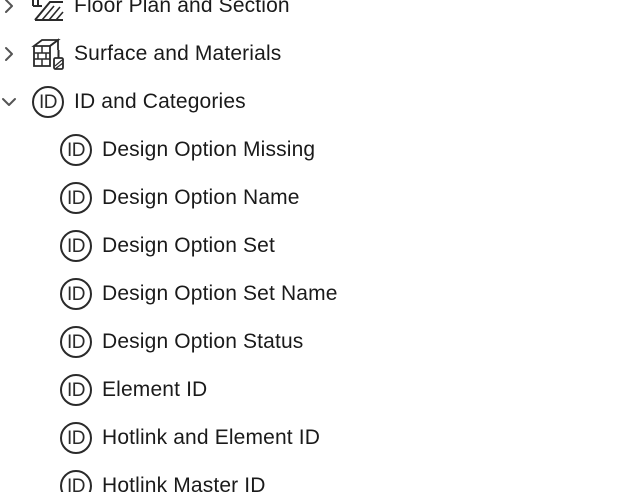 The width and height of the screenshot is (634, 492). I want to click on tree-group-id-and-categories: ID ID and Categories, so click(317, 102).